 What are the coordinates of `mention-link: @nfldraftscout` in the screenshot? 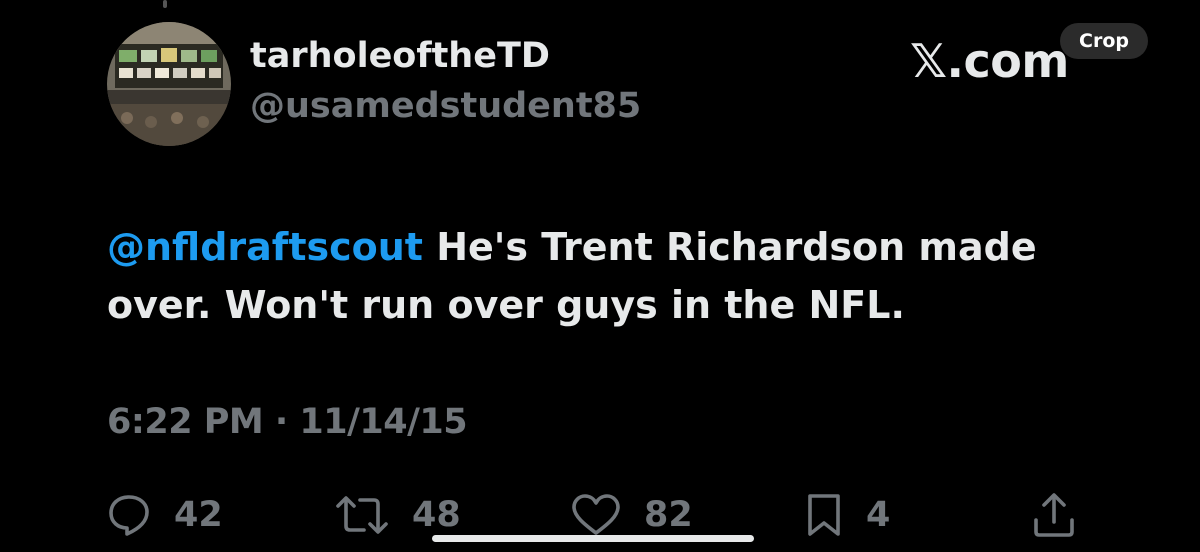 It's located at (265, 247).